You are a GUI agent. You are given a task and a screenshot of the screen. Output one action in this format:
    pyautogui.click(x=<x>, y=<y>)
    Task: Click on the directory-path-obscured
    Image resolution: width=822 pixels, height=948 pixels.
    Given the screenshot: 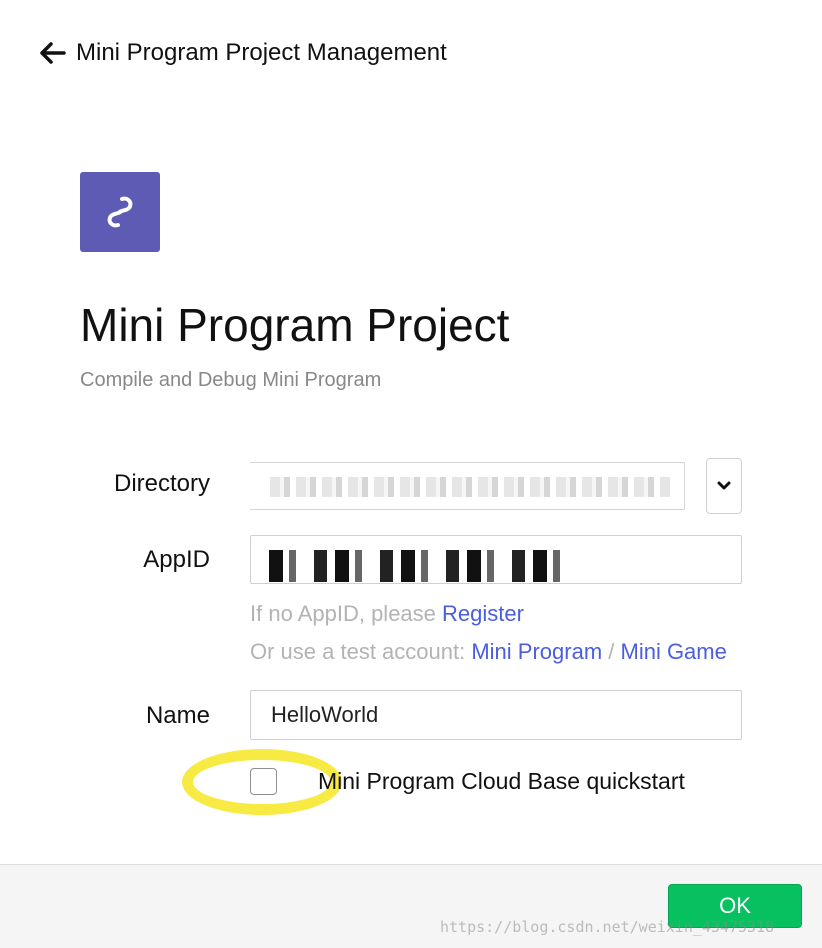 What is the action you would take?
    pyautogui.click(x=470, y=487)
    